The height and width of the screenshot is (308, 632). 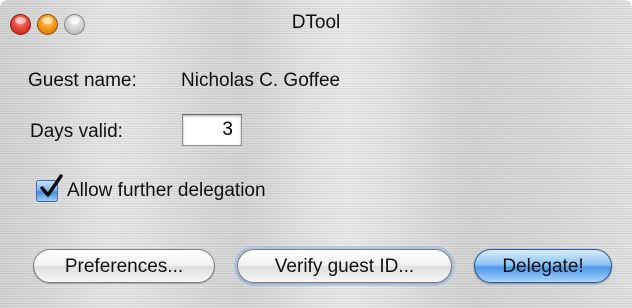 I want to click on days-valid-field, so click(x=212, y=130).